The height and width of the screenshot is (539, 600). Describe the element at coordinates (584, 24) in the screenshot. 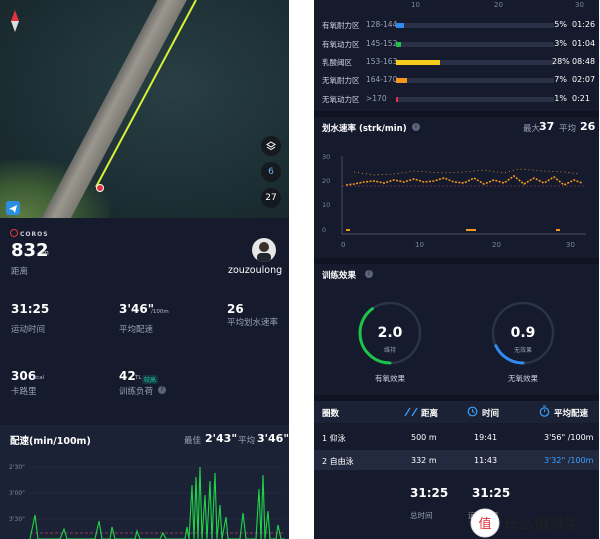

I see `zone-time: 01:26` at that location.